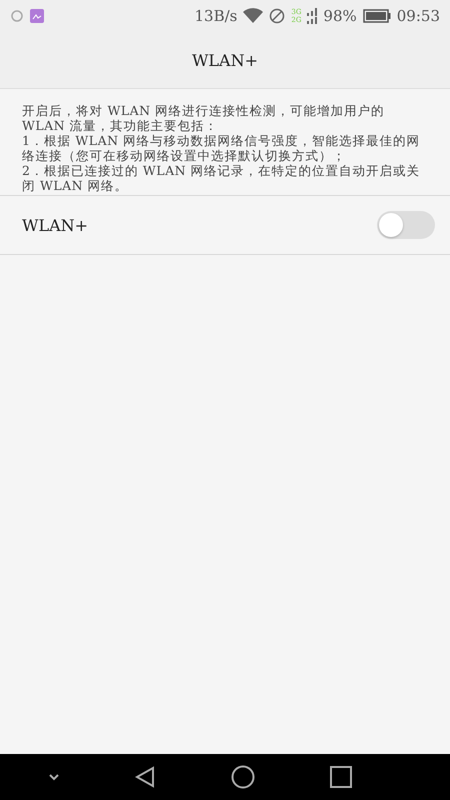 Image resolution: width=450 pixels, height=800 pixels. What do you see at coordinates (222, 148) in the screenshot?
I see `description-text: 1．根据 WLAN 网络与移动数据网络信号强度，智能选择最佳的网络连接（您可在移动网络设置中选择默认切换方式）；` at bounding box center [222, 148].